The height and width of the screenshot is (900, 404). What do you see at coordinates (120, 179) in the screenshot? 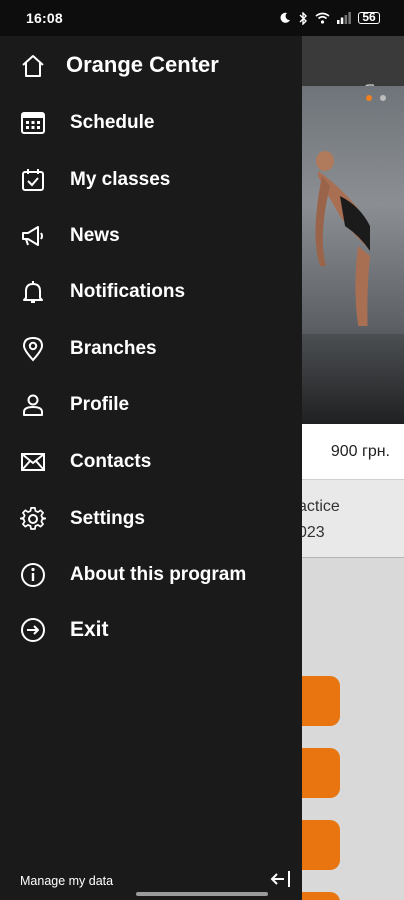
I see `menu-label: My classes` at bounding box center [120, 179].